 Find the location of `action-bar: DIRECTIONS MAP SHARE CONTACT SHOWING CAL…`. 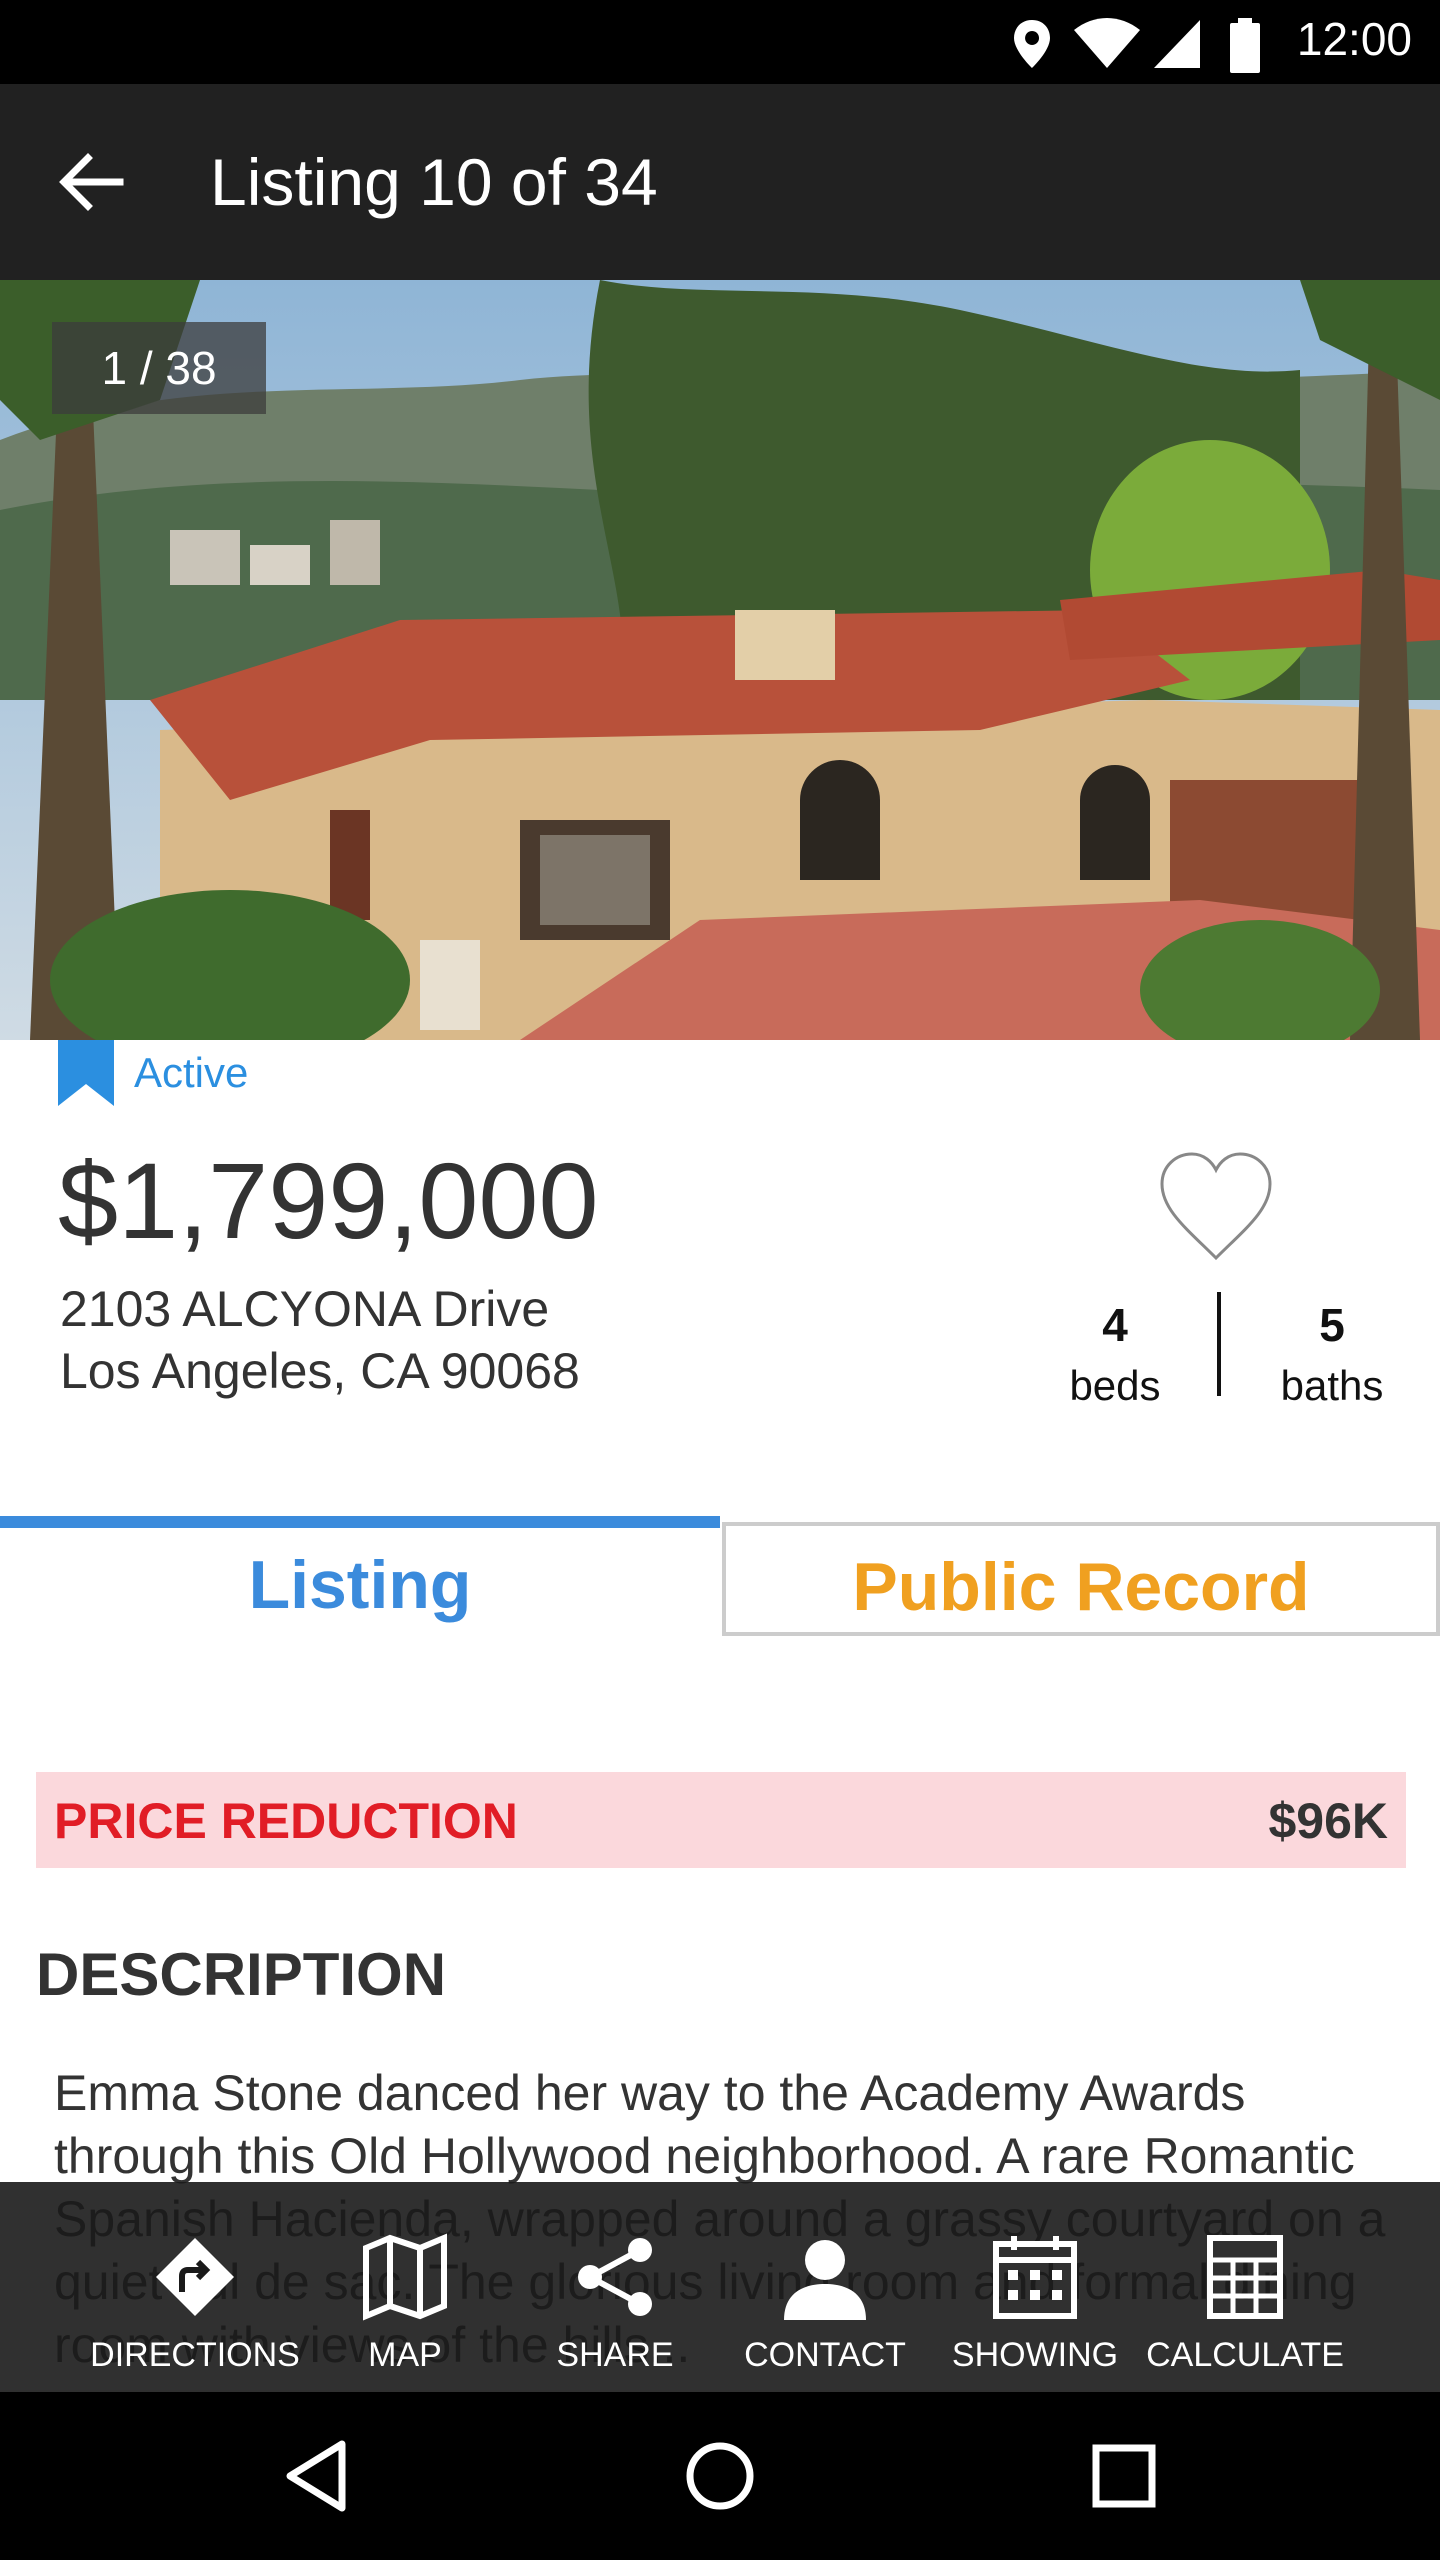

action-bar: DIRECTIONS MAP SHARE CONTACT SHOWING CAL… is located at coordinates (720, 2287).